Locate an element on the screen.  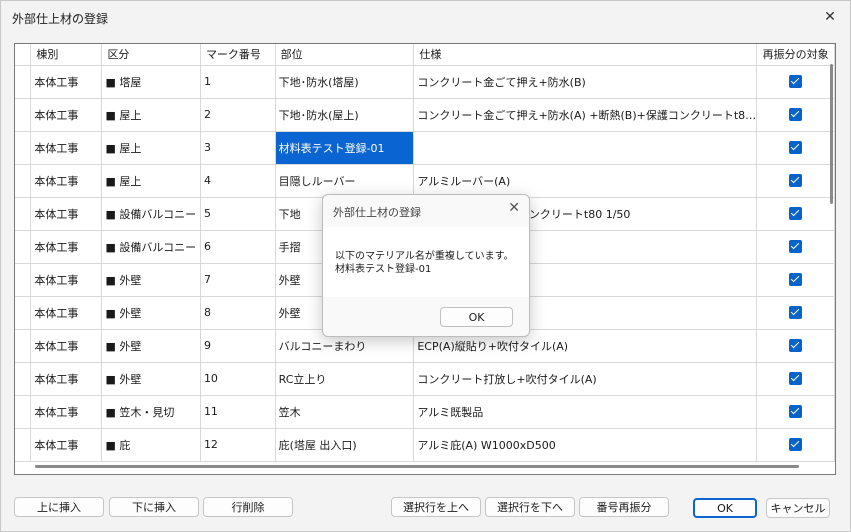
part-cell: 笠木 is located at coordinates (345, 412).